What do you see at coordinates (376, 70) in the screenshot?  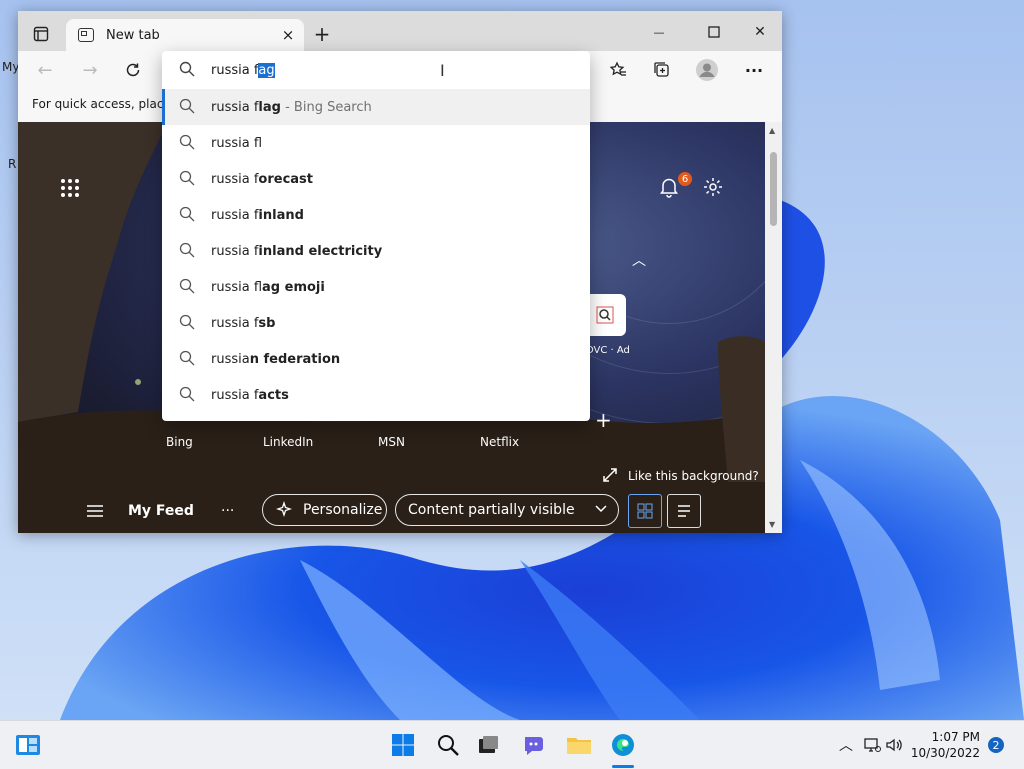 I see `address-bar-input: russia fag I` at bounding box center [376, 70].